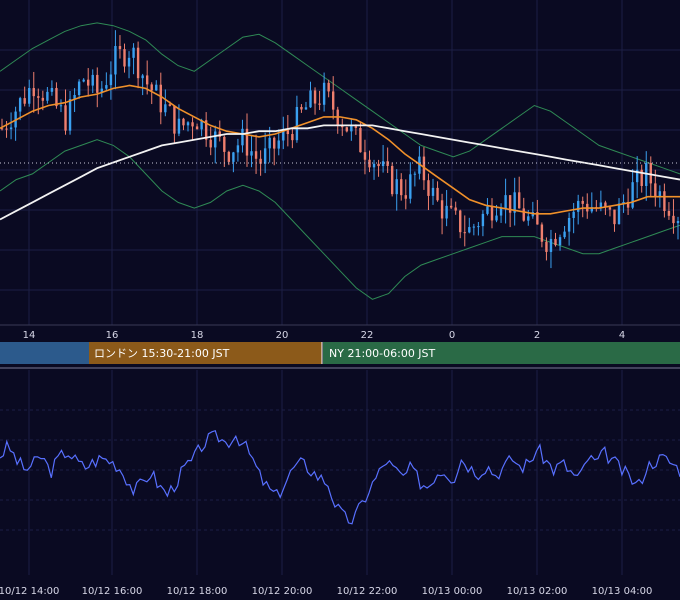  I want to click on session-ny-label: NY 21:00-06:00 JST, so click(382, 353).